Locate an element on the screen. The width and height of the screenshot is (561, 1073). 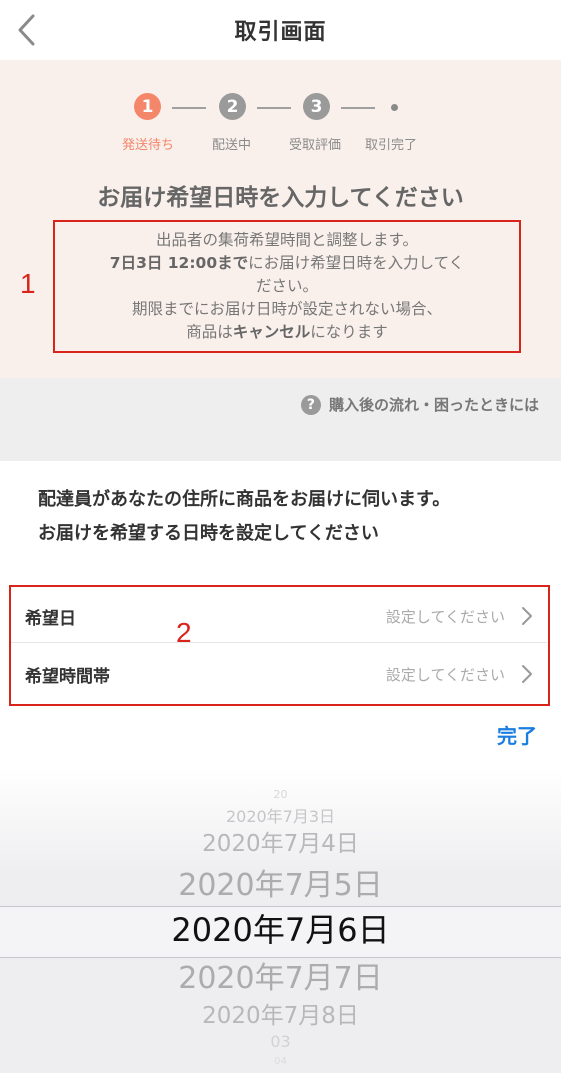
desired-time-value: 設定してください is located at coordinates (445, 674).